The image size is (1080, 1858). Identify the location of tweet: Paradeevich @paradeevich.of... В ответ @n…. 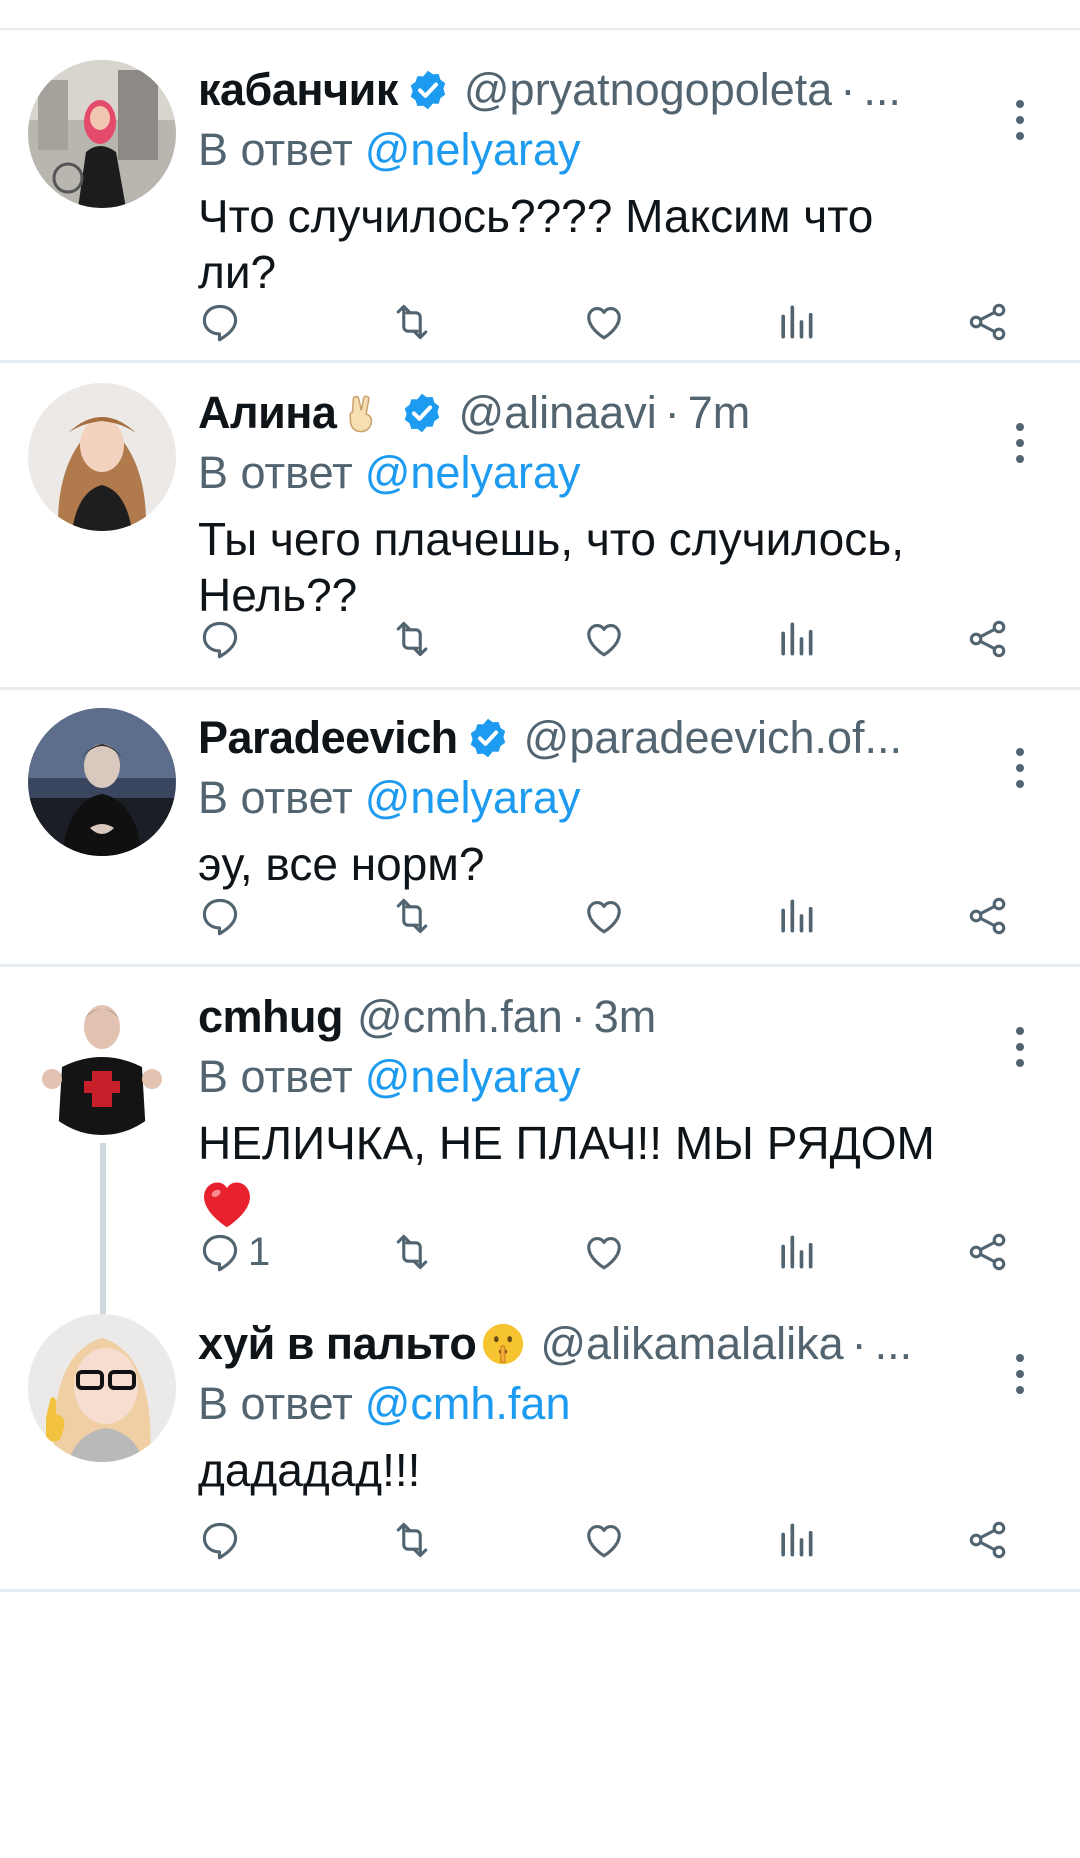
(540, 828).